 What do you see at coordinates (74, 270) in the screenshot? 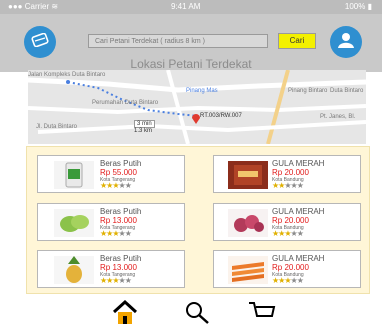
I see `pineapple-thumb` at bounding box center [74, 270].